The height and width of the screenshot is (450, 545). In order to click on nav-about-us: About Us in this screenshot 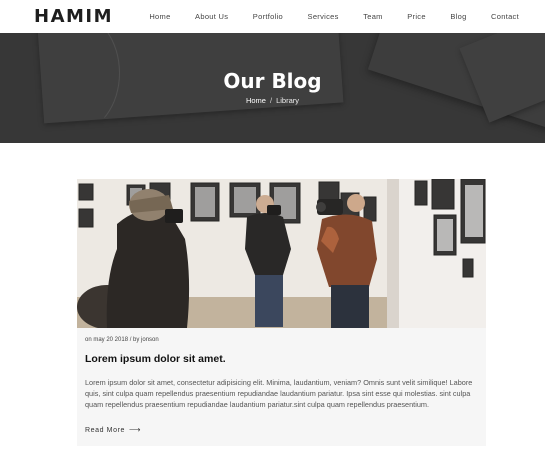, I will do `click(211, 16)`.